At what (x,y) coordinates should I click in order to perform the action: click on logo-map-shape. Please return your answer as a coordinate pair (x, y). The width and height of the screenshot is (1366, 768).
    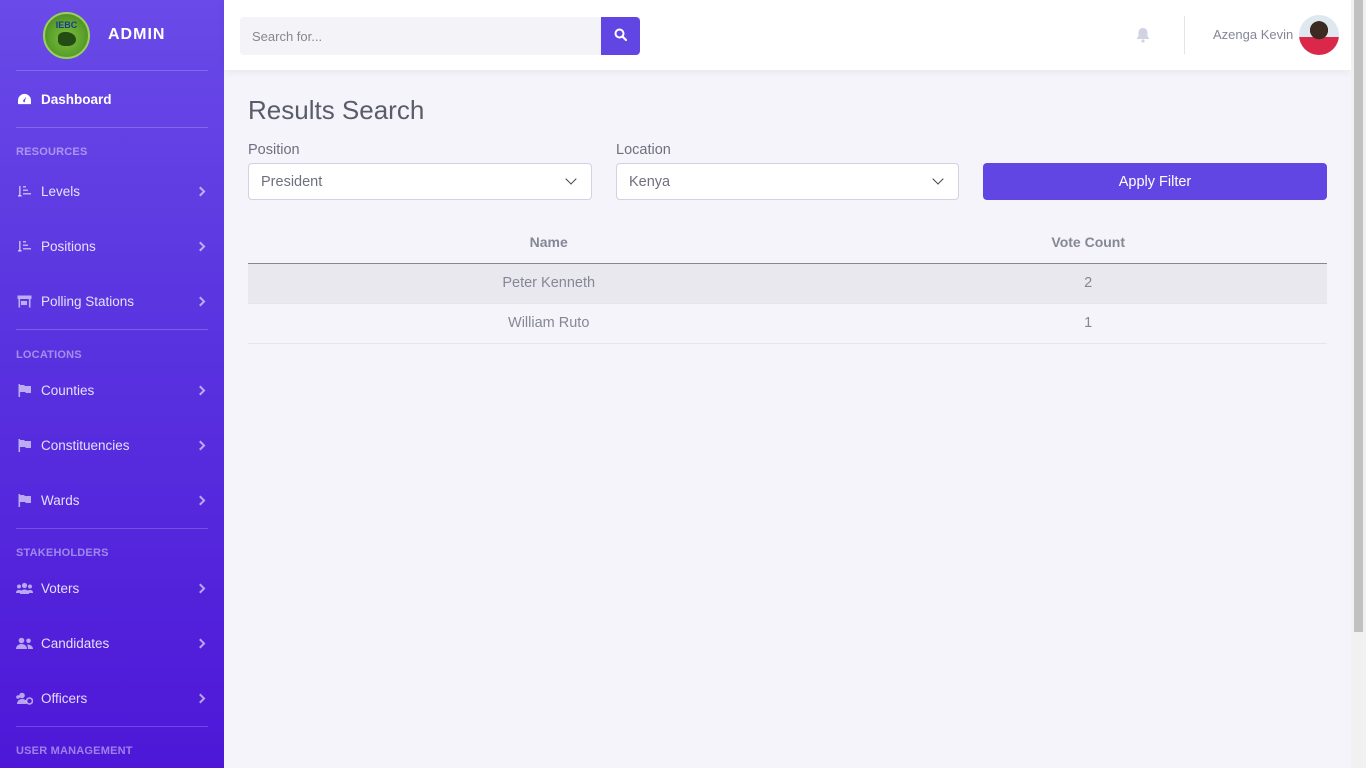
    Looking at the image, I should click on (66, 39).